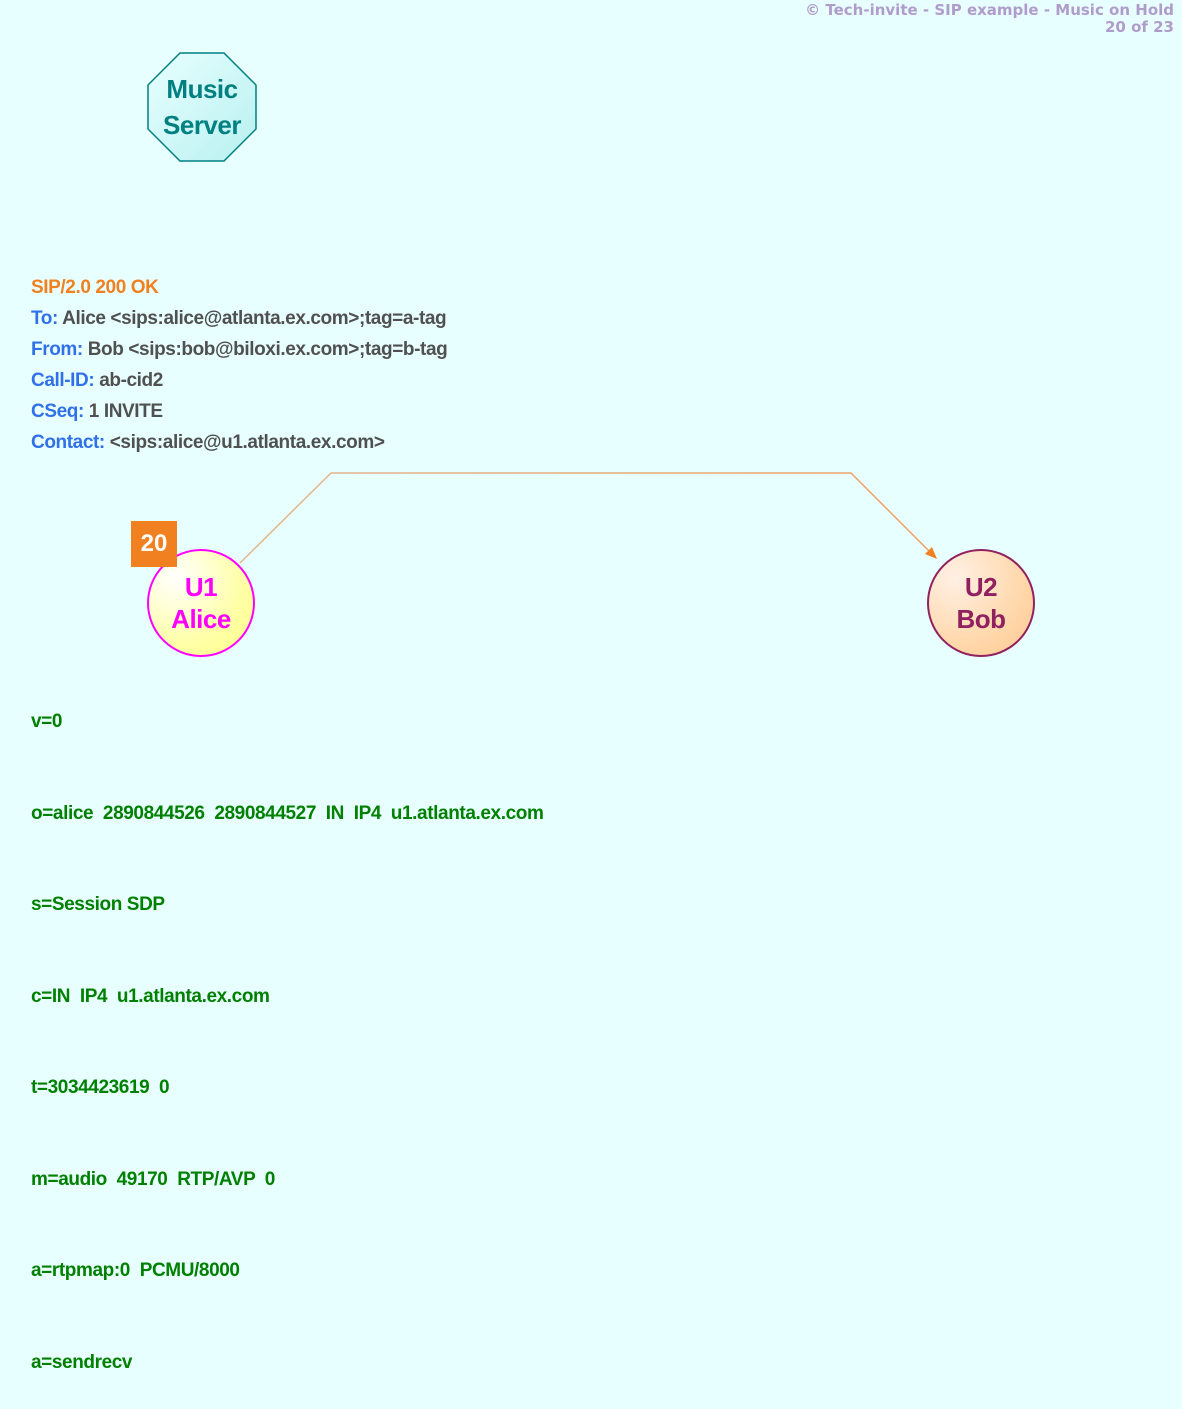 The height and width of the screenshot is (1409, 1182). I want to click on sdp-line: a=sendrecv, so click(82, 1362).